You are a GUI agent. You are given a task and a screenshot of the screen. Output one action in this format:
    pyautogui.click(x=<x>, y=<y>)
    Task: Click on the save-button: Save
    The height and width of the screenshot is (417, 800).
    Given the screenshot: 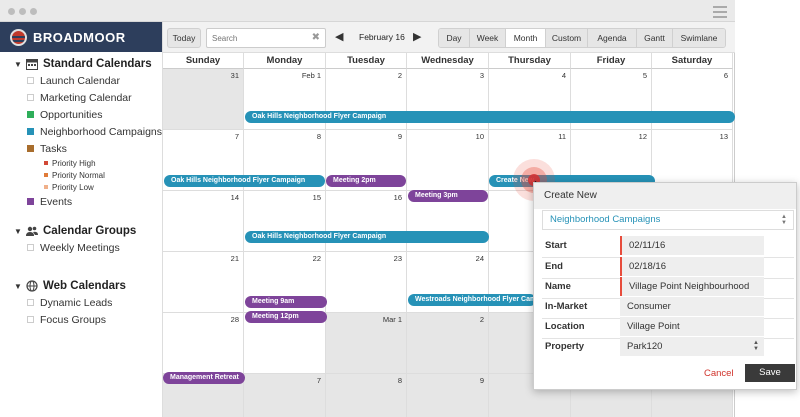 What is the action you would take?
    pyautogui.click(x=770, y=373)
    